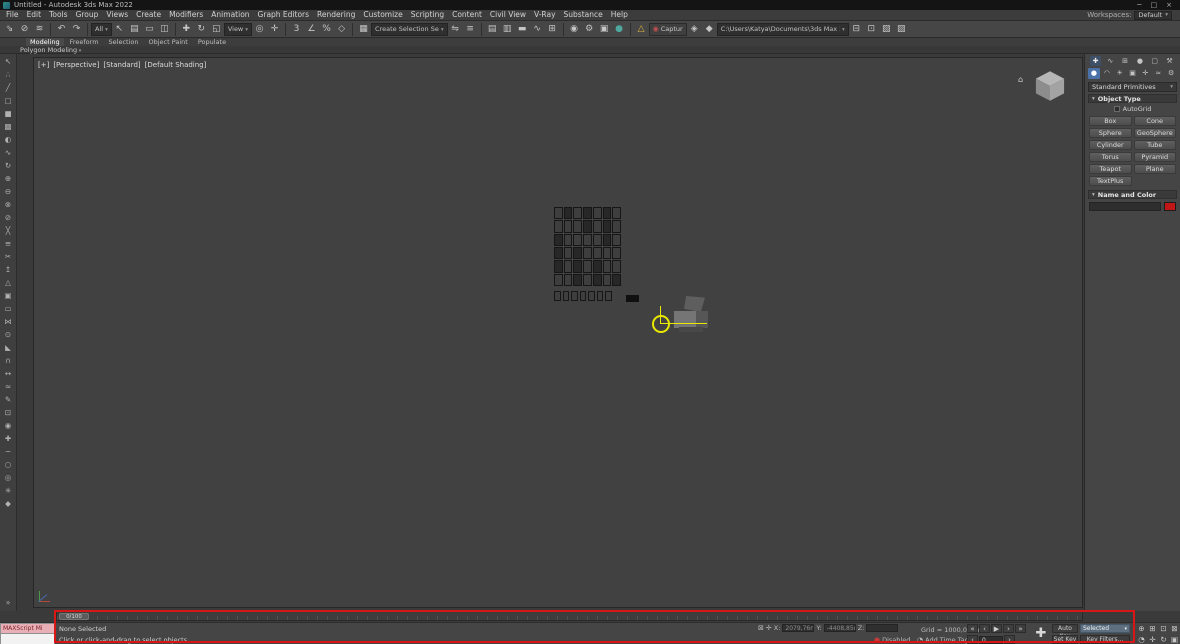 This screenshot has width=1180, height=644. Describe the element at coordinates (1009, 639) in the screenshot. I see `frame-forward-button: ›` at that location.